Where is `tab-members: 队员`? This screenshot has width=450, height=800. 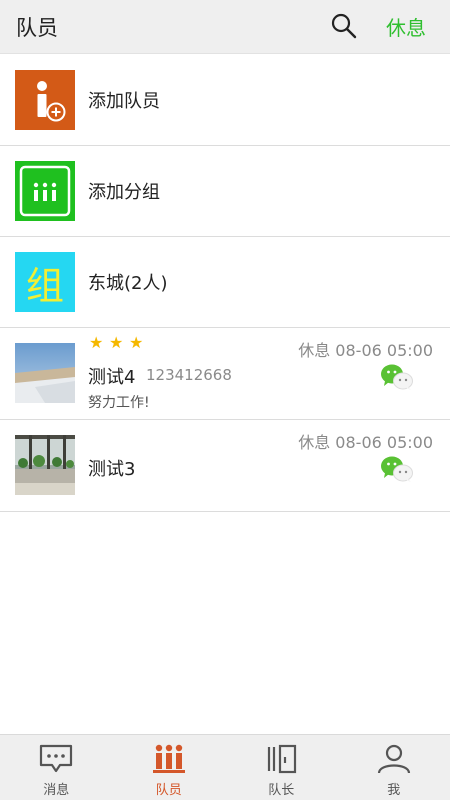
tab-members: 队员 is located at coordinates (169, 767).